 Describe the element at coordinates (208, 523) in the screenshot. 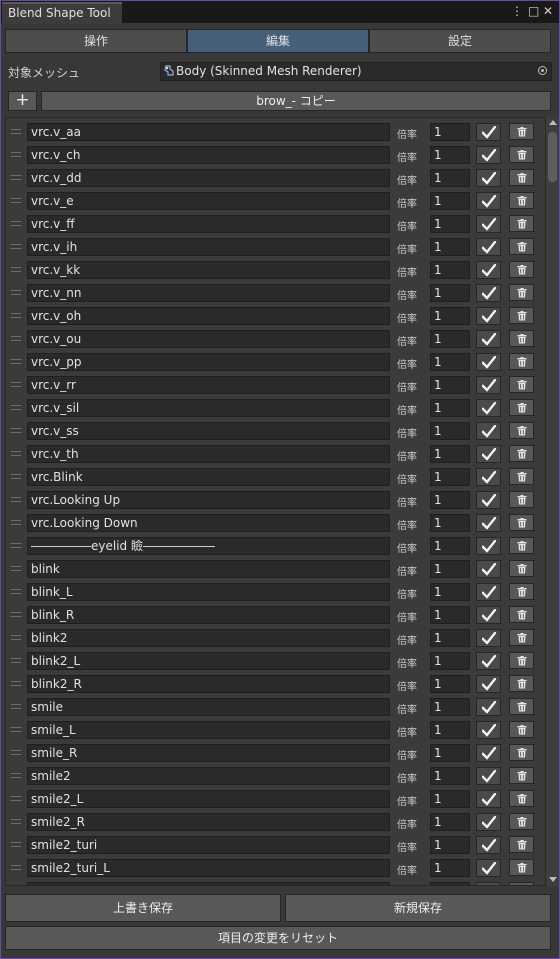

I see `blendshape-name-field: vrc.Looking Down` at that location.